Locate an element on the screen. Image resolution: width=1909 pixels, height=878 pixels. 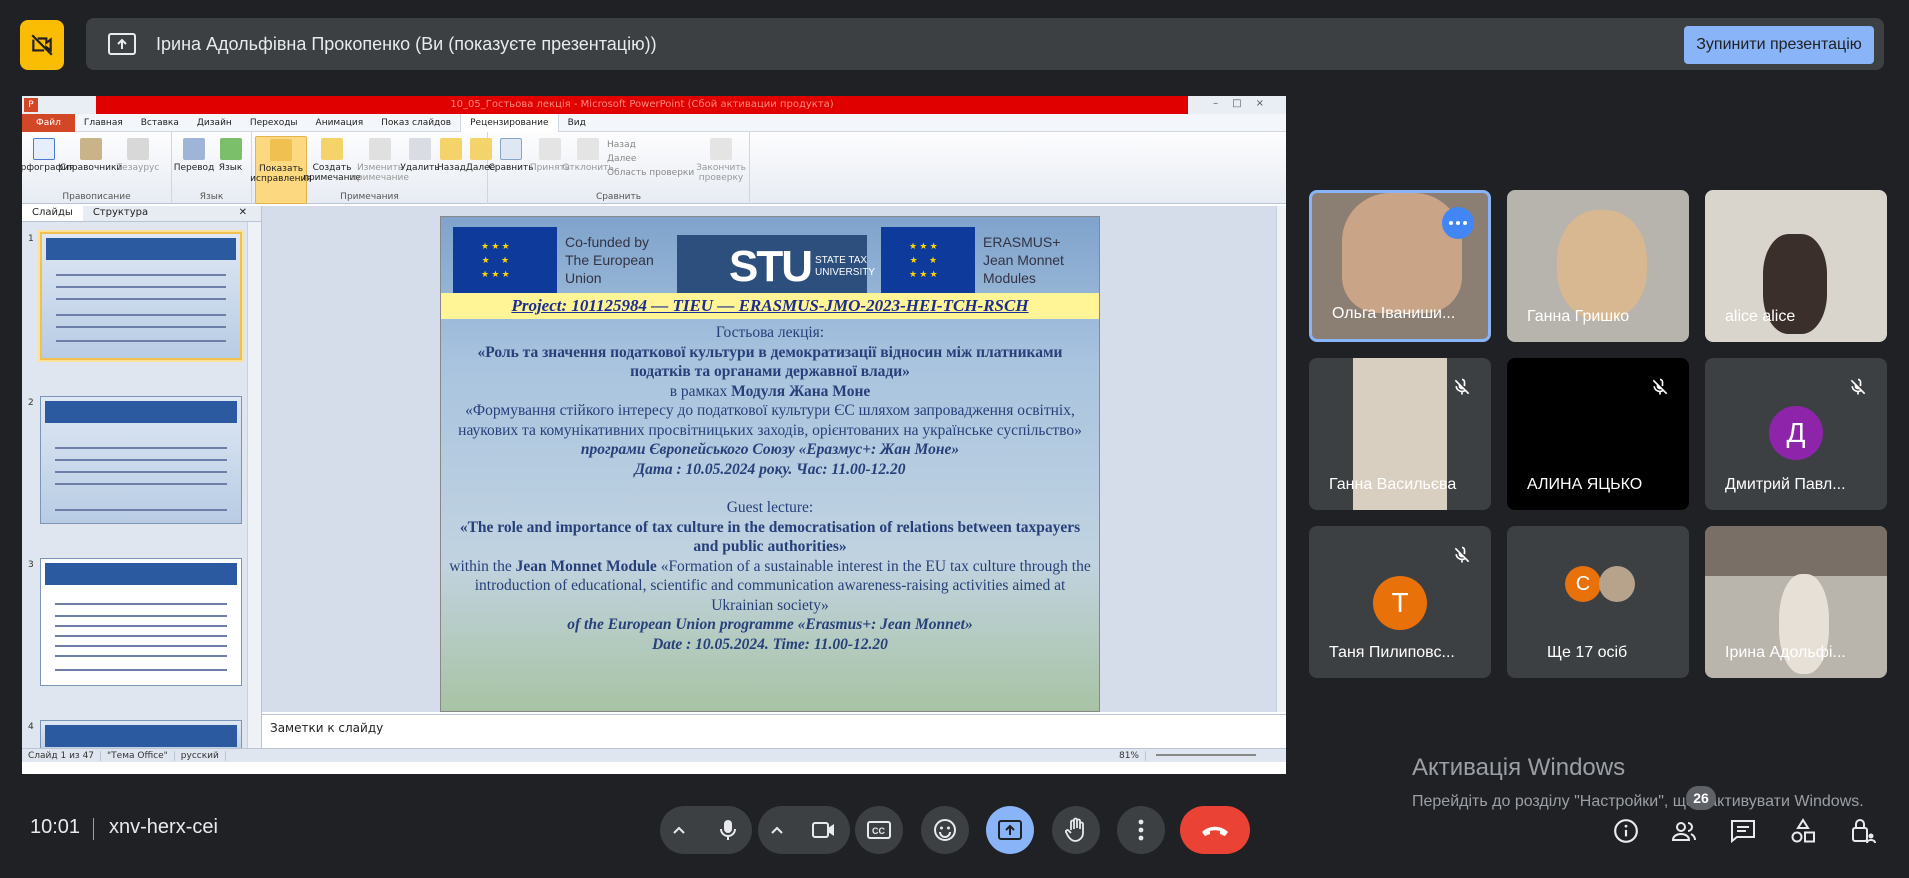
tab-slides: Слайды is located at coordinates (52, 213).